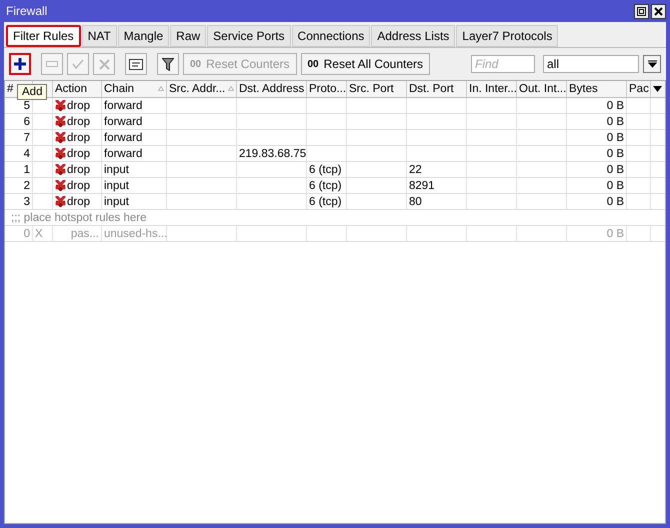 The width and height of the screenshot is (670, 528). What do you see at coordinates (43, 36) in the screenshot?
I see `tab: Filter Rules` at bounding box center [43, 36].